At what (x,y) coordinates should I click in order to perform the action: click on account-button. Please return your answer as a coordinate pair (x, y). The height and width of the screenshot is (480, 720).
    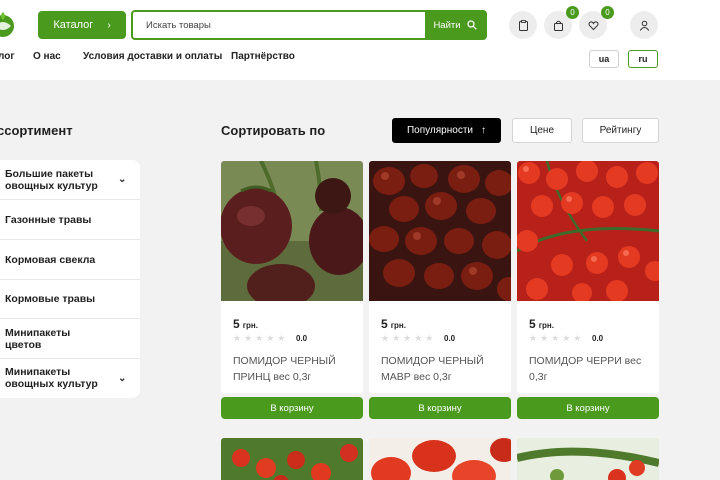
    Looking at the image, I should click on (644, 25).